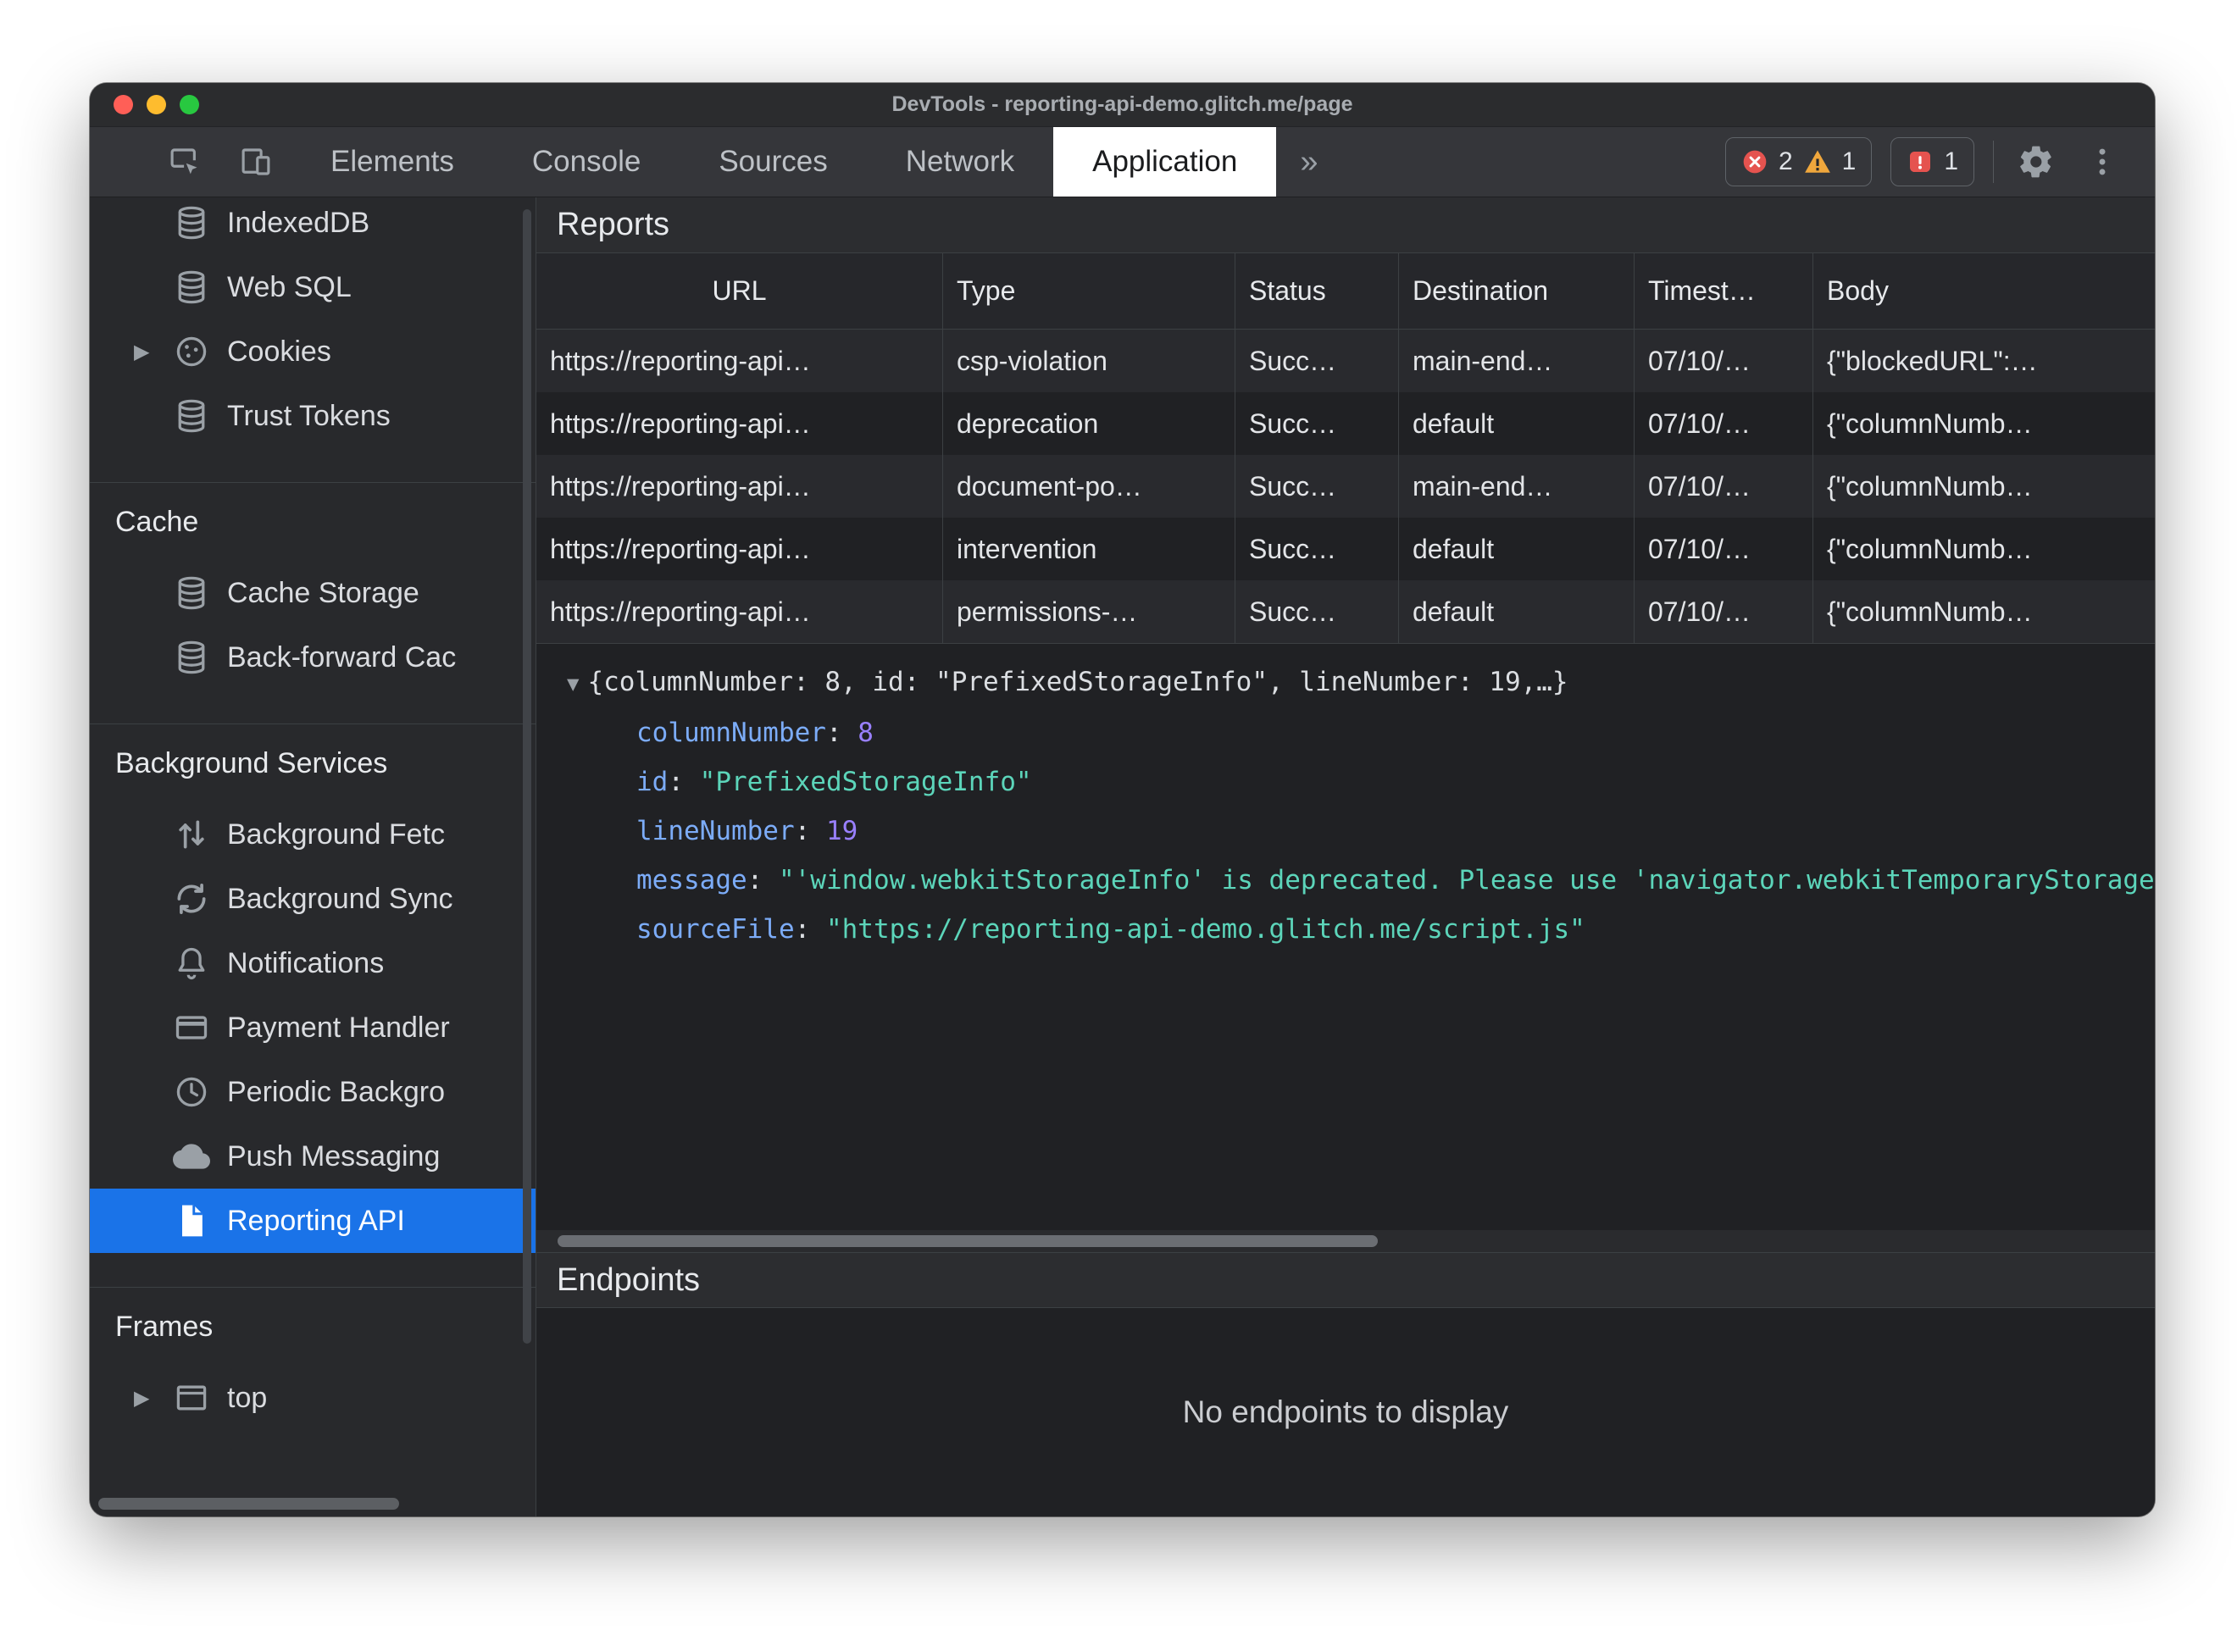 Image resolution: width=2237 pixels, height=1652 pixels. What do you see at coordinates (1993, 162) in the screenshot?
I see `toolbar-divider` at bounding box center [1993, 162].